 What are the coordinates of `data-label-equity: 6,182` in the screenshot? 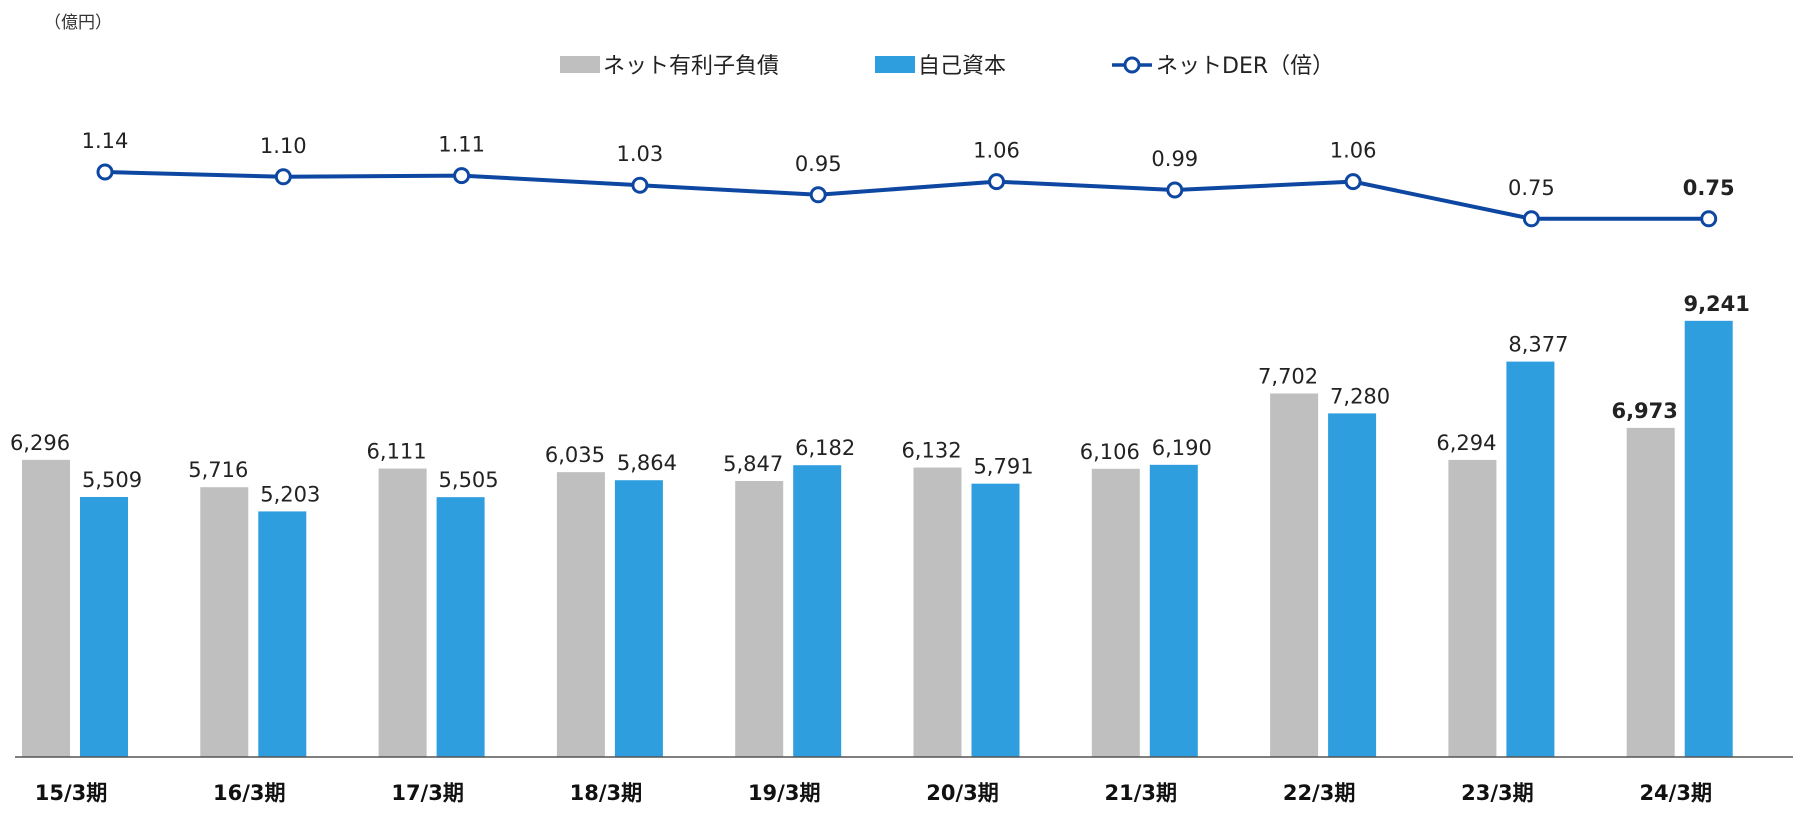 It's located at (825, 448).